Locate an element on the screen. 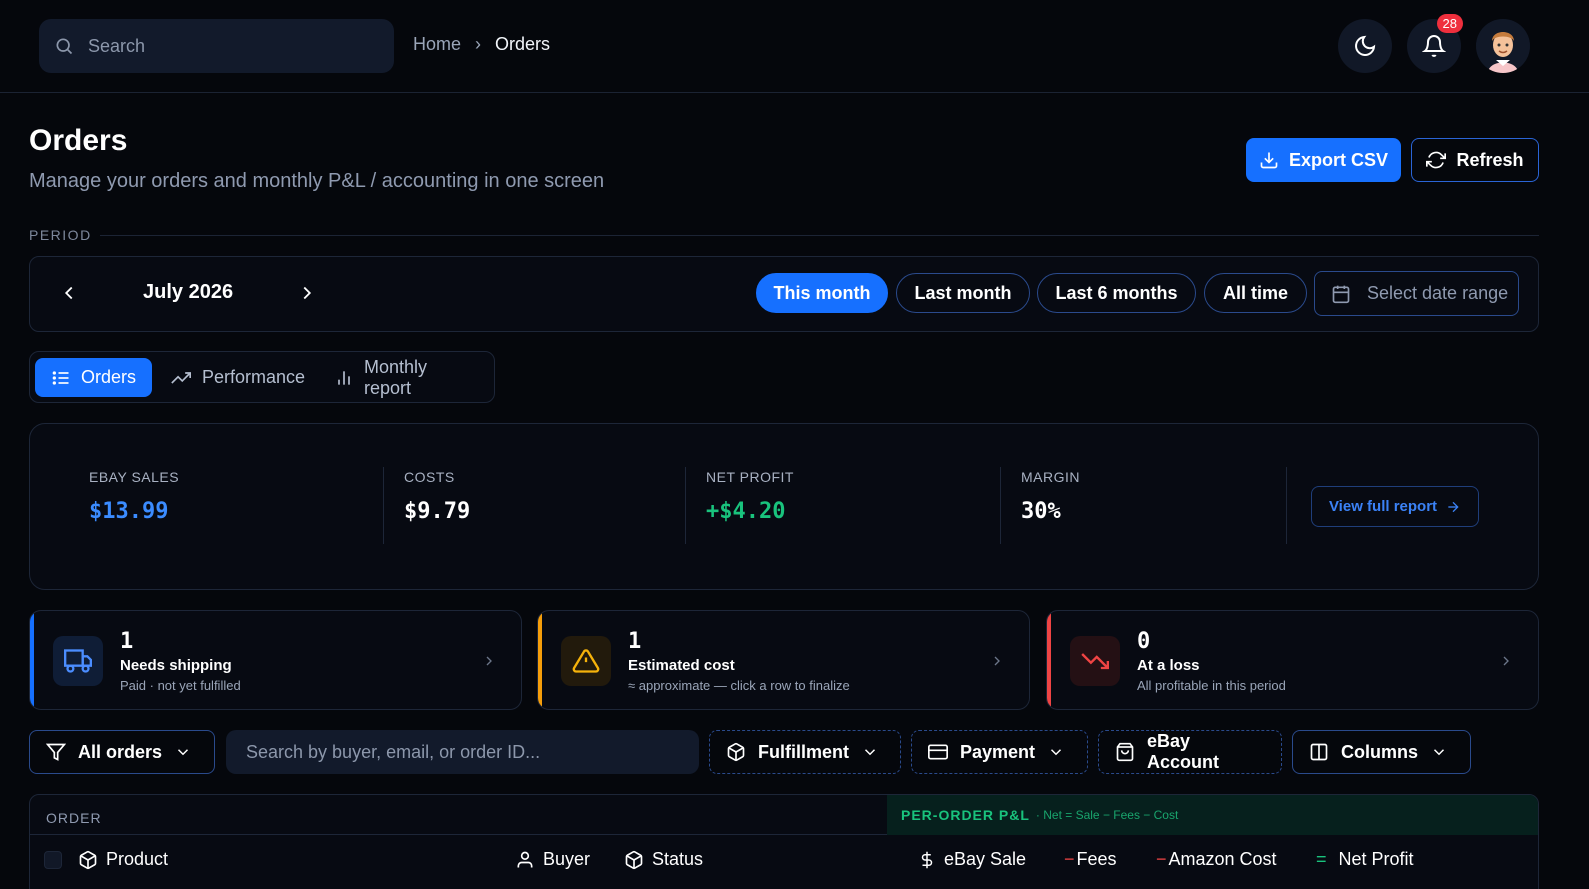 The image size is (1589, 889). kpi-label: EBAY SALES is located at coordinates (134, 477).